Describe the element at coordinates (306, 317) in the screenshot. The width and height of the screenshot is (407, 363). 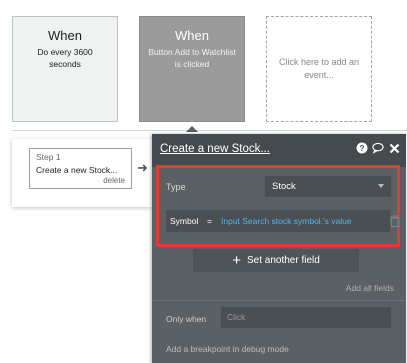
I see `only-when-input: Click` at that location.